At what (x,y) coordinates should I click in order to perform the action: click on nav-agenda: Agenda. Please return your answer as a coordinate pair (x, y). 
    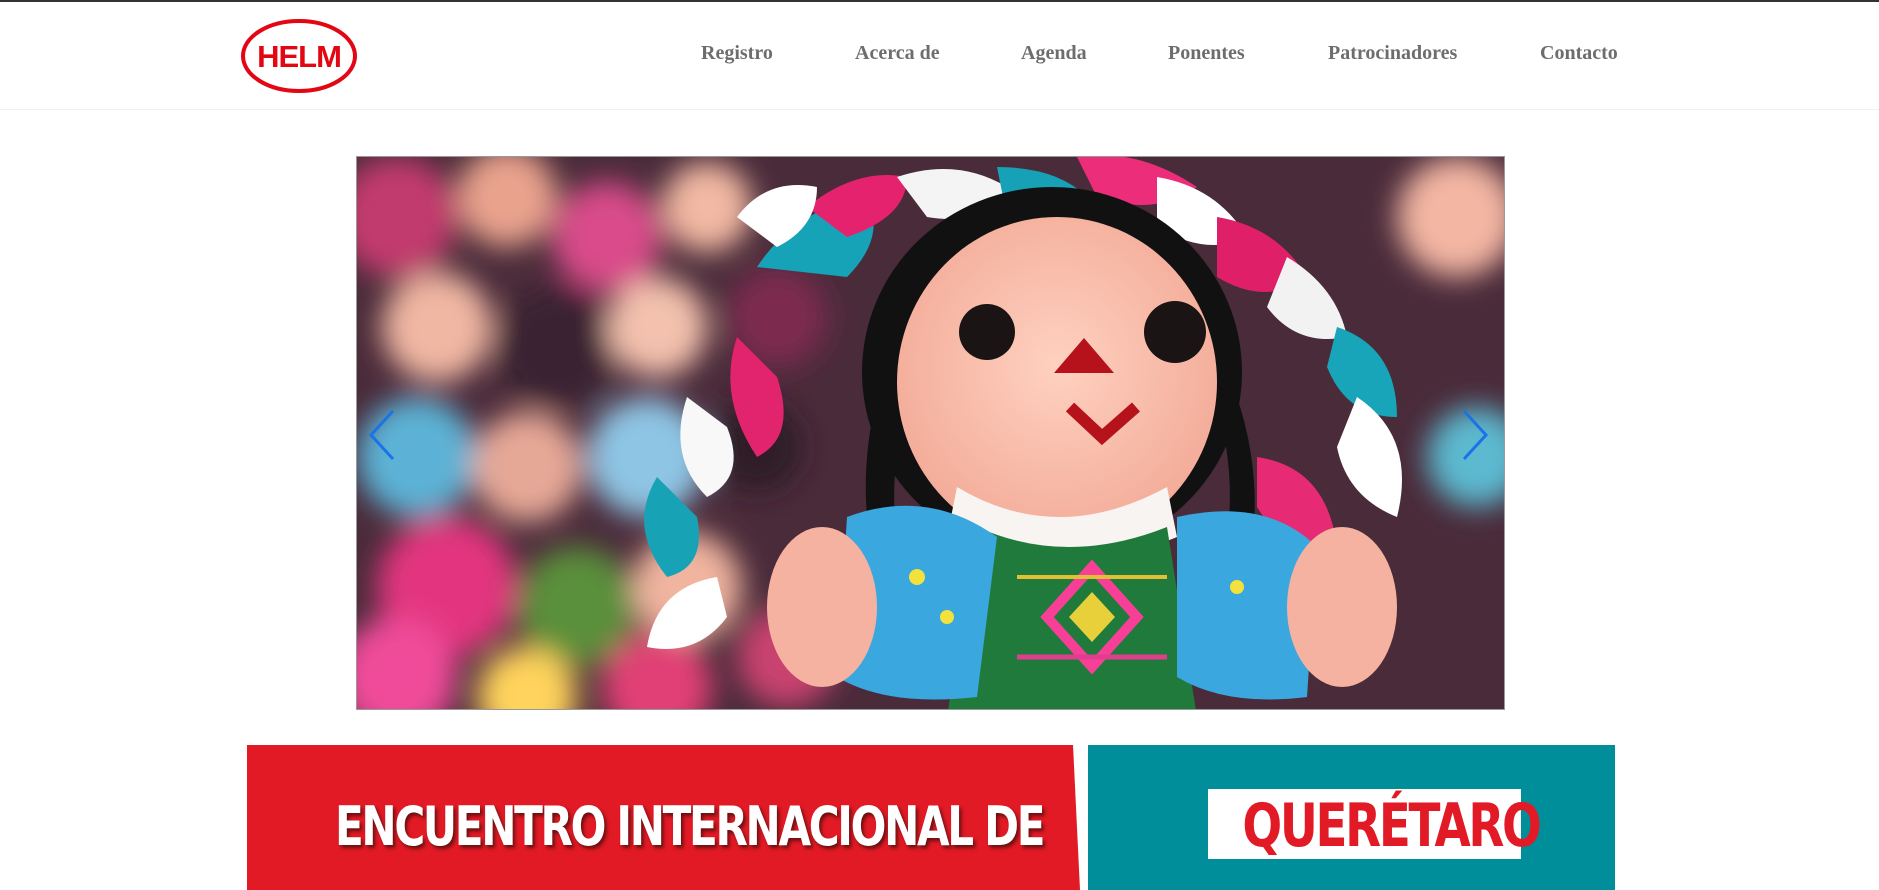
    Looking at the image, I should click on (1054, 53).